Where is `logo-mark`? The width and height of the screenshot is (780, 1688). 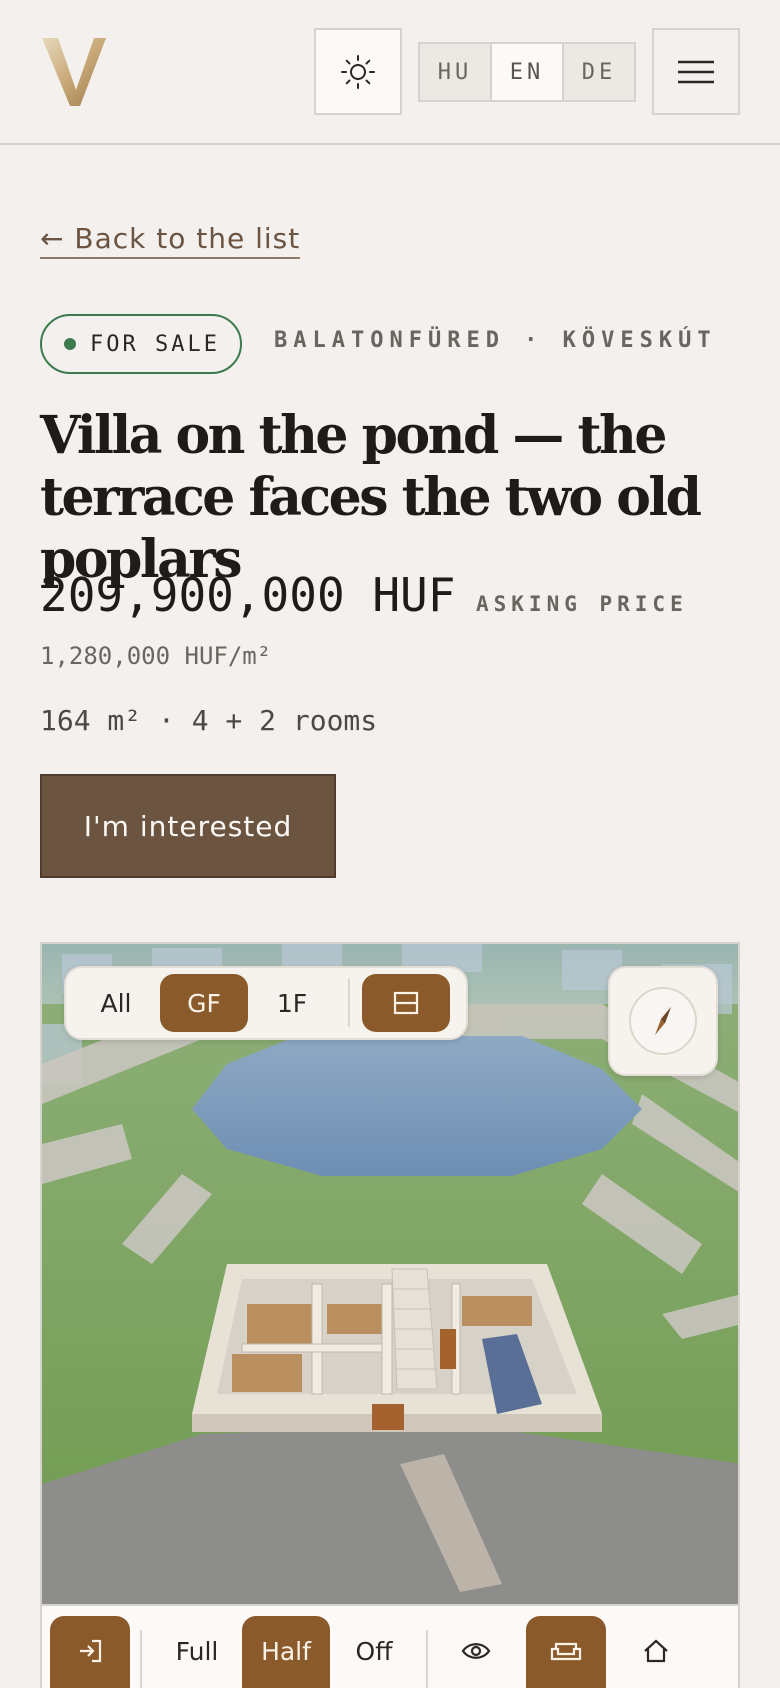
logo-mark is located at coordinates (74, 72).